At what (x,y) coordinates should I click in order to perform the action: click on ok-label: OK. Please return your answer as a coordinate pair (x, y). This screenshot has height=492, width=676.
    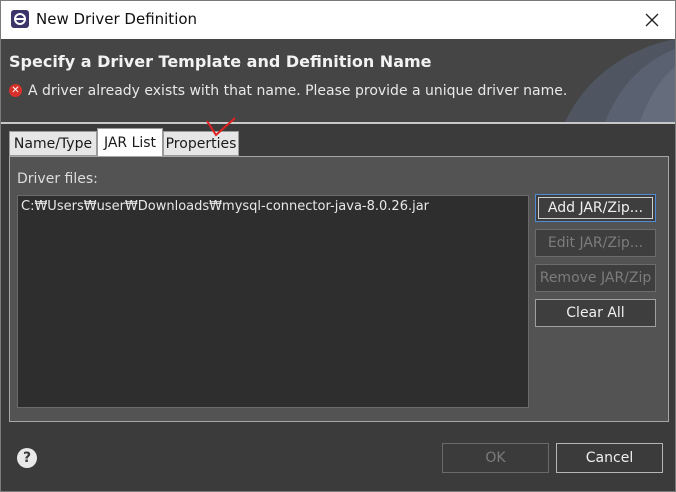
    Looking at the image, I should click on (495, 458).